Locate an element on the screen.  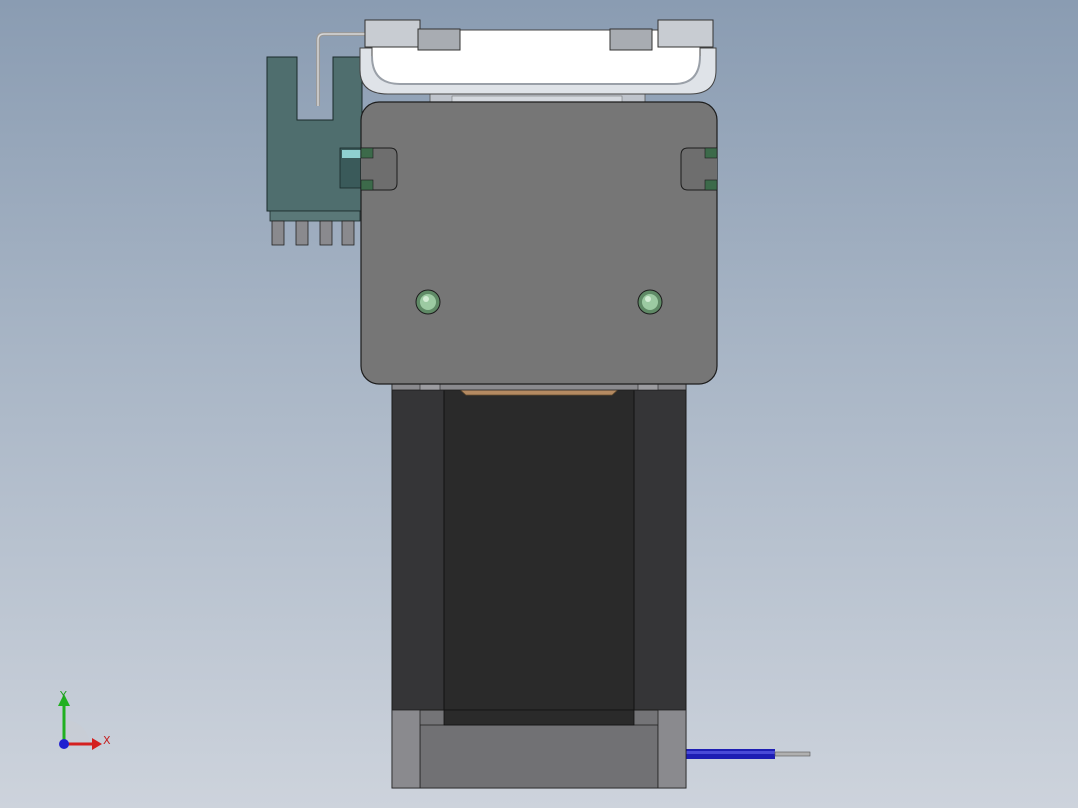
sensor-slot-highlight is located at coordinates (352, 154).